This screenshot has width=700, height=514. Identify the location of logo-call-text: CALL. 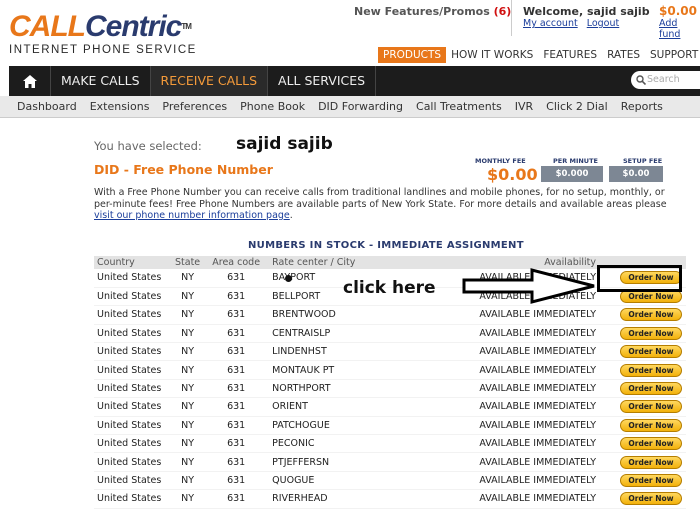
(47, 26).